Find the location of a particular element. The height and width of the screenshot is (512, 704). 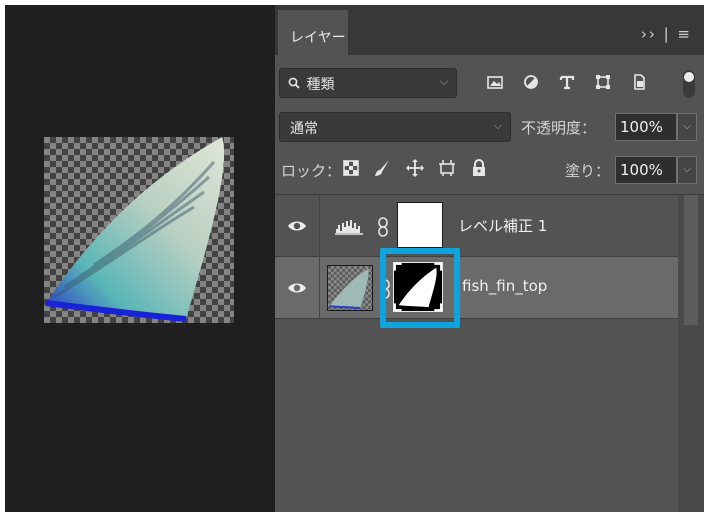

mask-thumbnail-highlight is located at coordinates (420, 288).